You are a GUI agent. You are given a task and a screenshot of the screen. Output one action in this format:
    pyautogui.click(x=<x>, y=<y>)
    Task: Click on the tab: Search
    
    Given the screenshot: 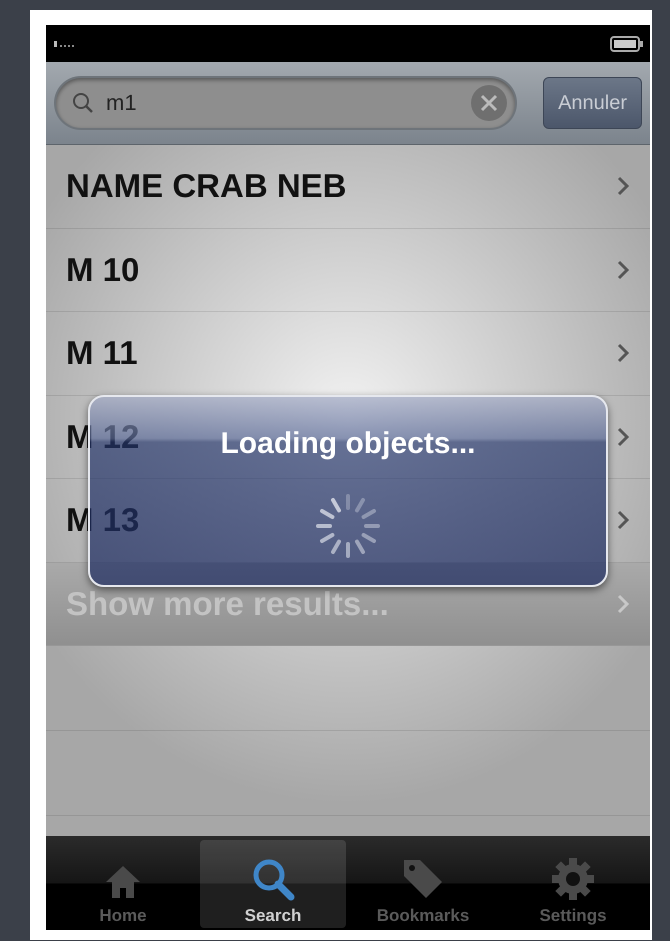 What is the action you would take?
    pyautogui.click(x=273, y=884)
    